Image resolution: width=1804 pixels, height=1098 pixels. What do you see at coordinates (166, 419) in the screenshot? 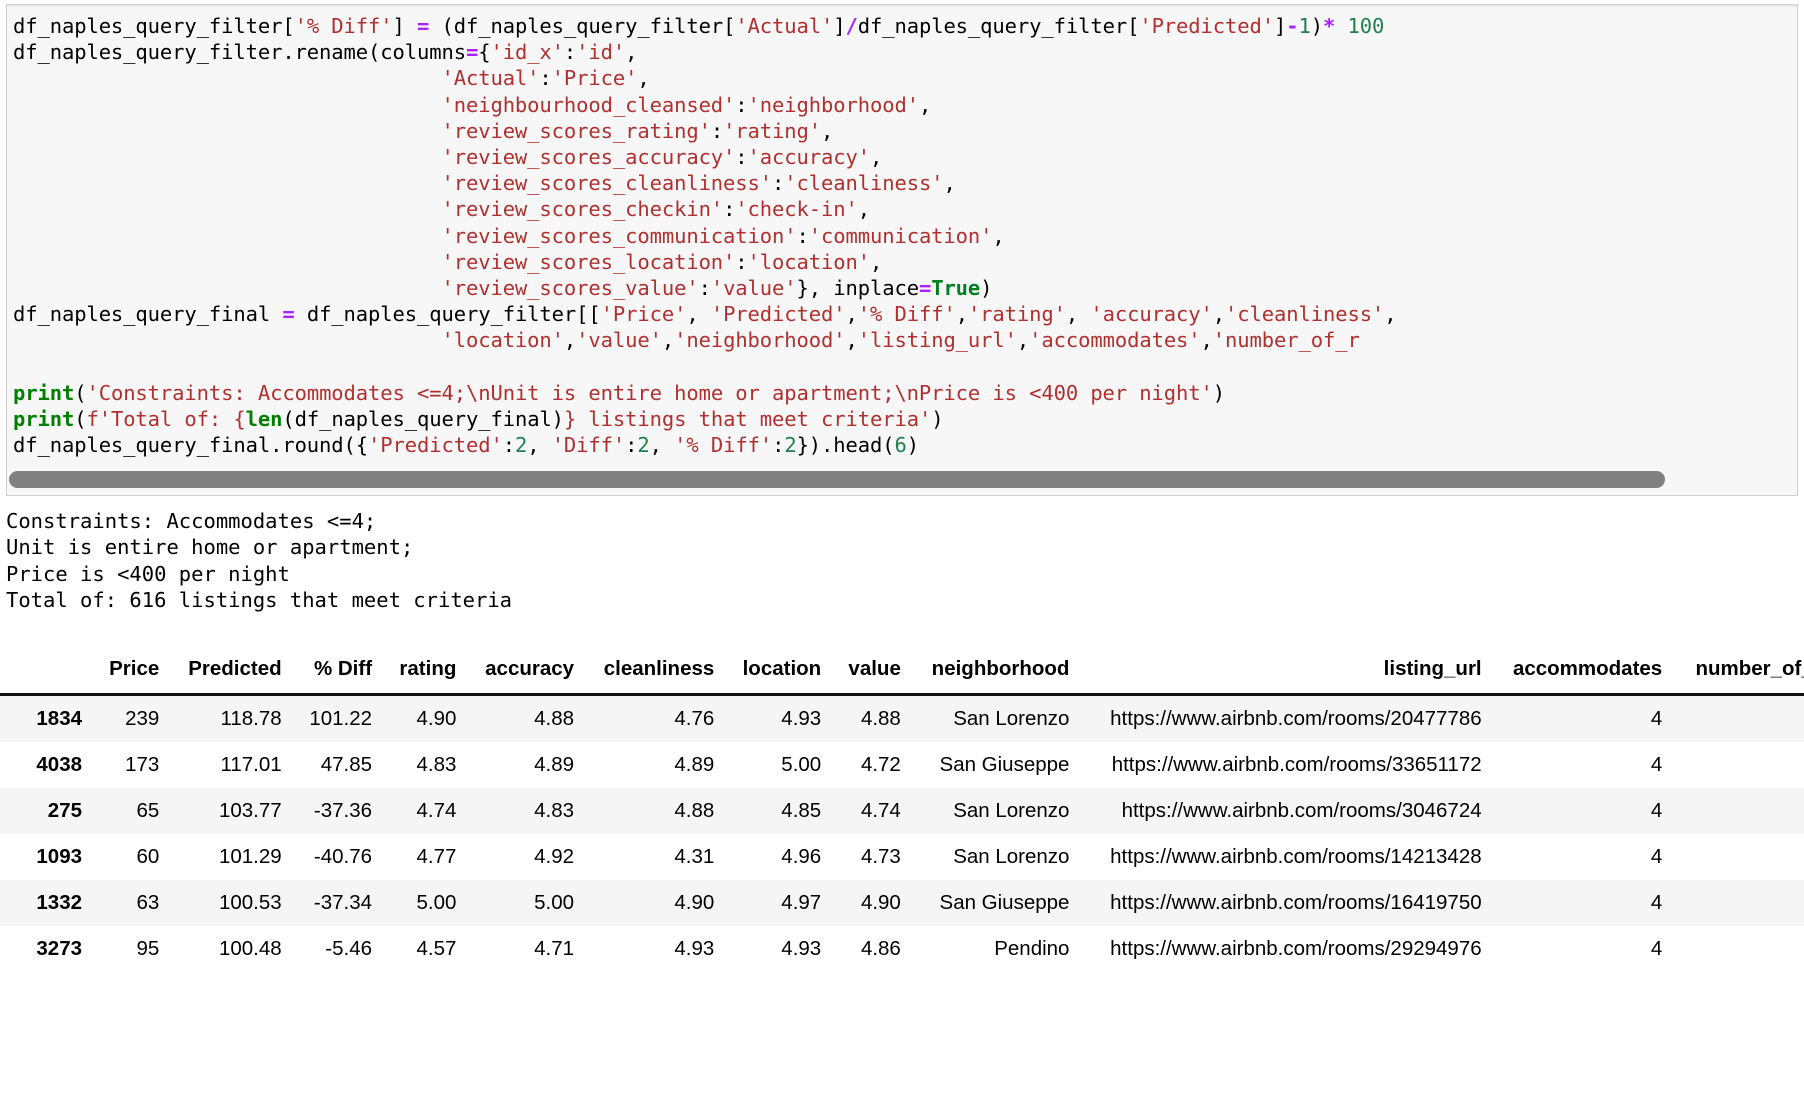
I see `code-token-str: f'Total of: {` at bounding box center [166, 419].